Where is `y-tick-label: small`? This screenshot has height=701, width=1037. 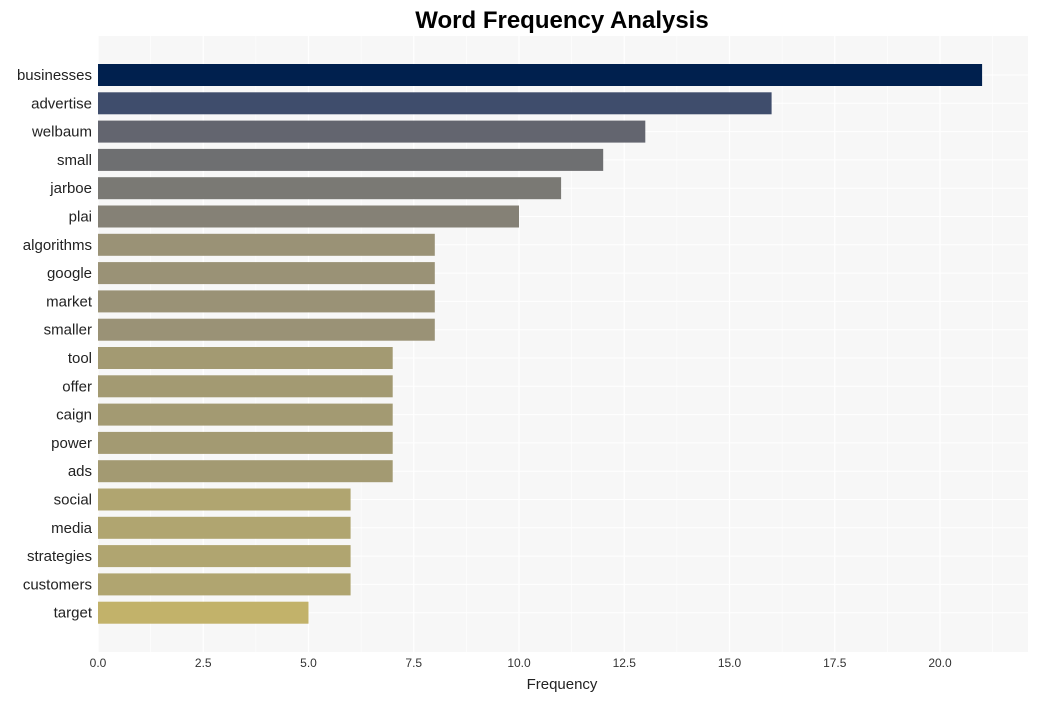 y-tick-label: small is located at coordinates (74, 160).